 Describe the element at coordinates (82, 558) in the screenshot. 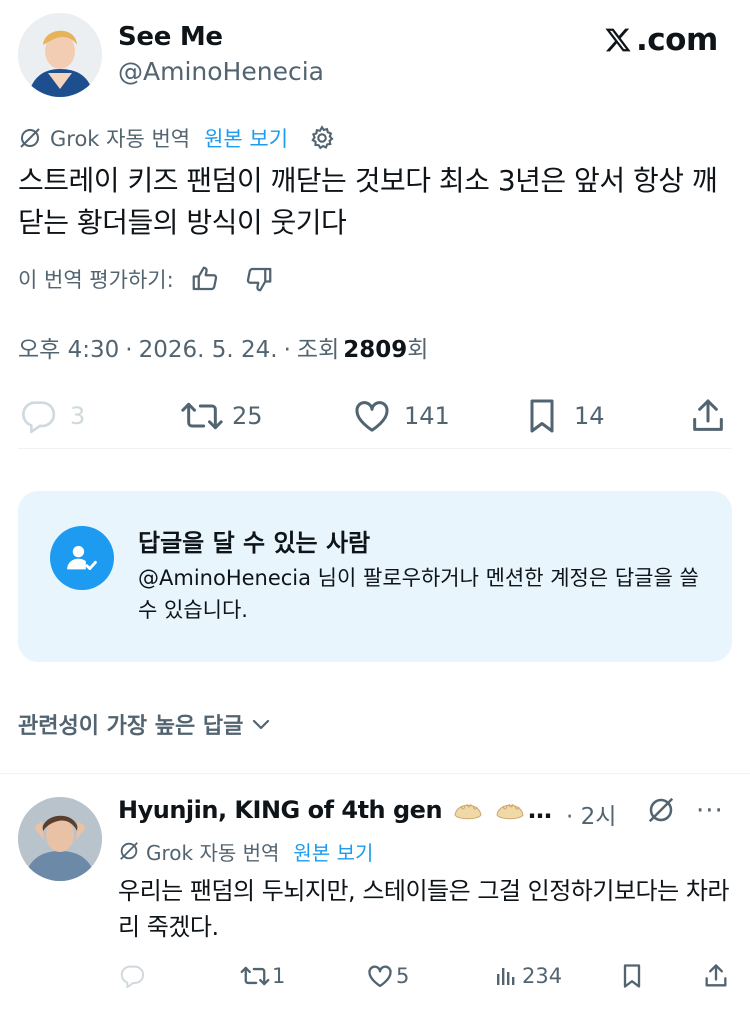

I see `user-check-icon` at that location.